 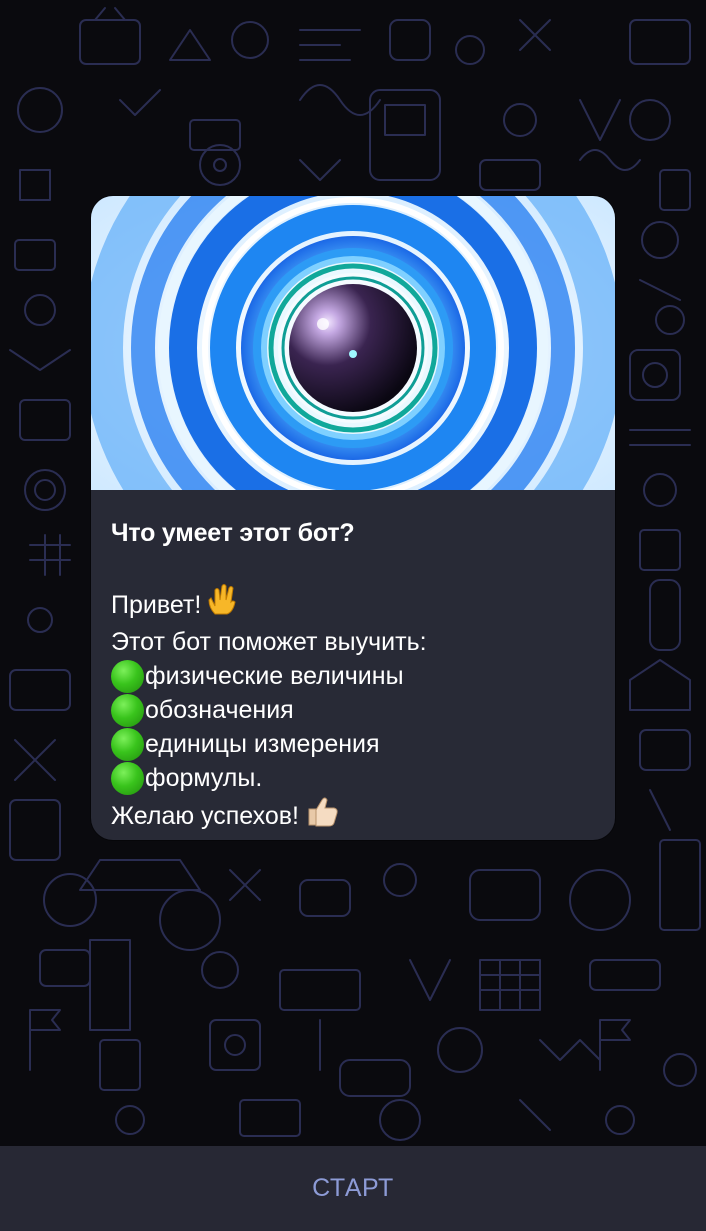 What do you see at coordinates (274, 676) in the screenshot?
I see `list-item-text: физические величины` at bounding box center [274, 676].